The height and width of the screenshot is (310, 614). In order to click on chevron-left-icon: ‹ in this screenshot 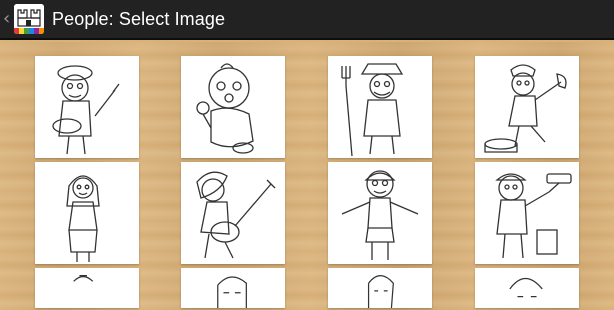, I will do `click(7, 19)`.